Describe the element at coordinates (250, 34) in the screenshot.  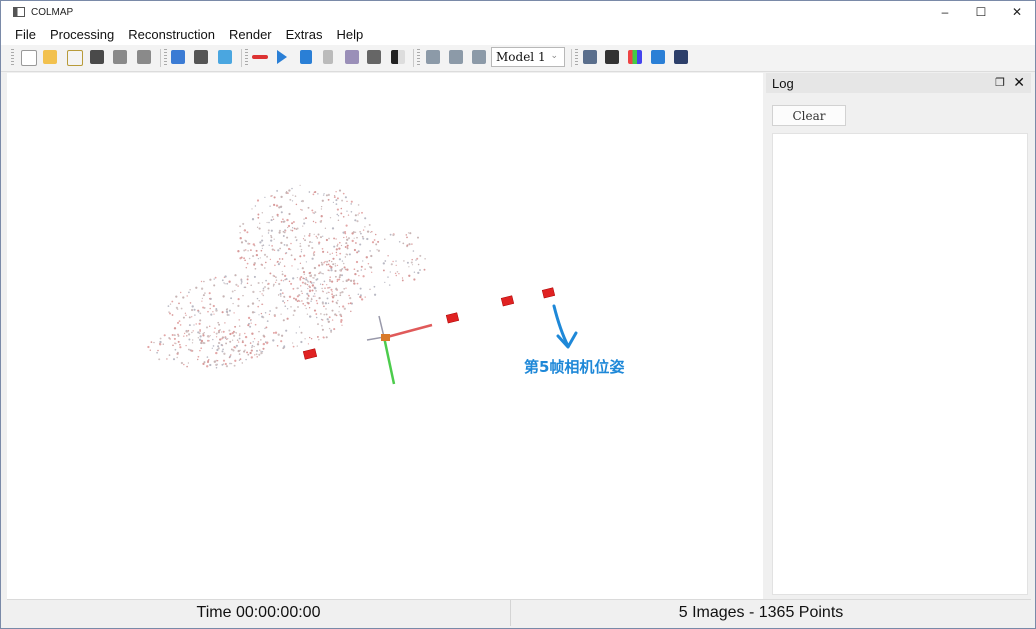
I see `menu-render: Render` at that location.